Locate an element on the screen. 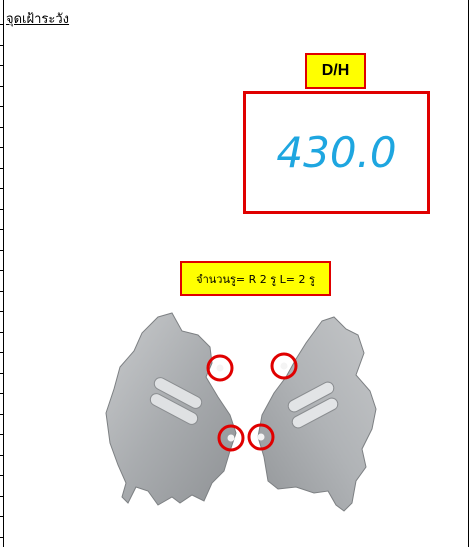 The width and height of the screenshot is (471, 547). dh-label-cell: D/H is located at coordinates (335, 71).